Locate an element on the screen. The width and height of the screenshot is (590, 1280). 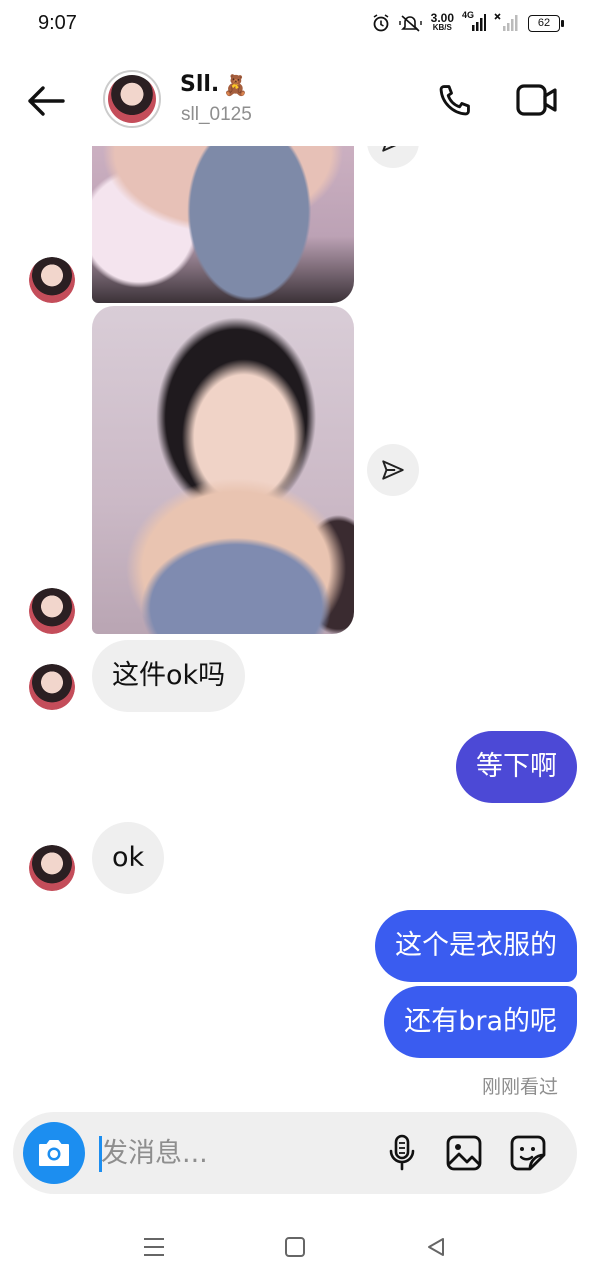
system-navigation-bar is located at coordinates (295, 1246).